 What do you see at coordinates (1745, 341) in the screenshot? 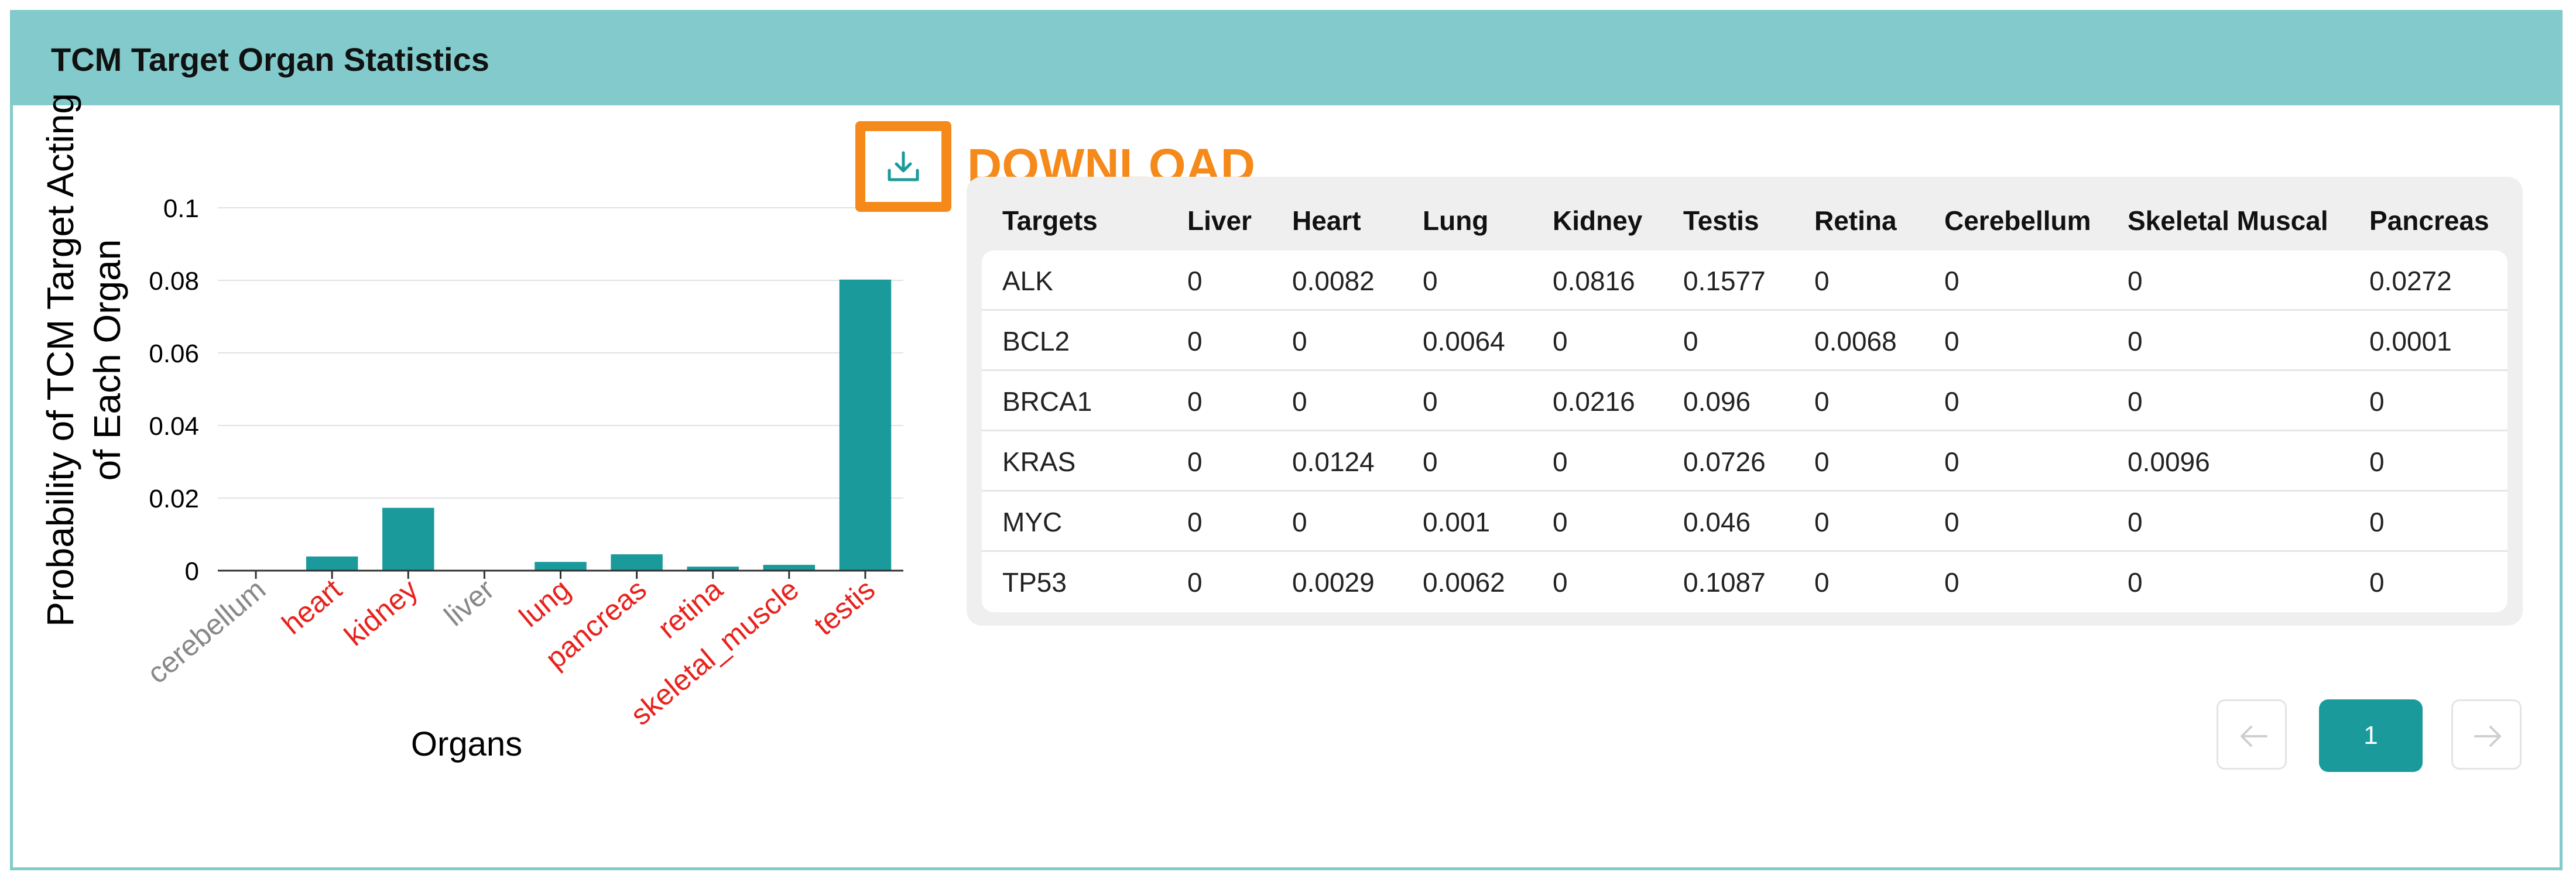
I see `table-row: BCL2 0 0 0.0064 0 0 0.0068 0 0 0.0001` at bounding box center [1745, 341].